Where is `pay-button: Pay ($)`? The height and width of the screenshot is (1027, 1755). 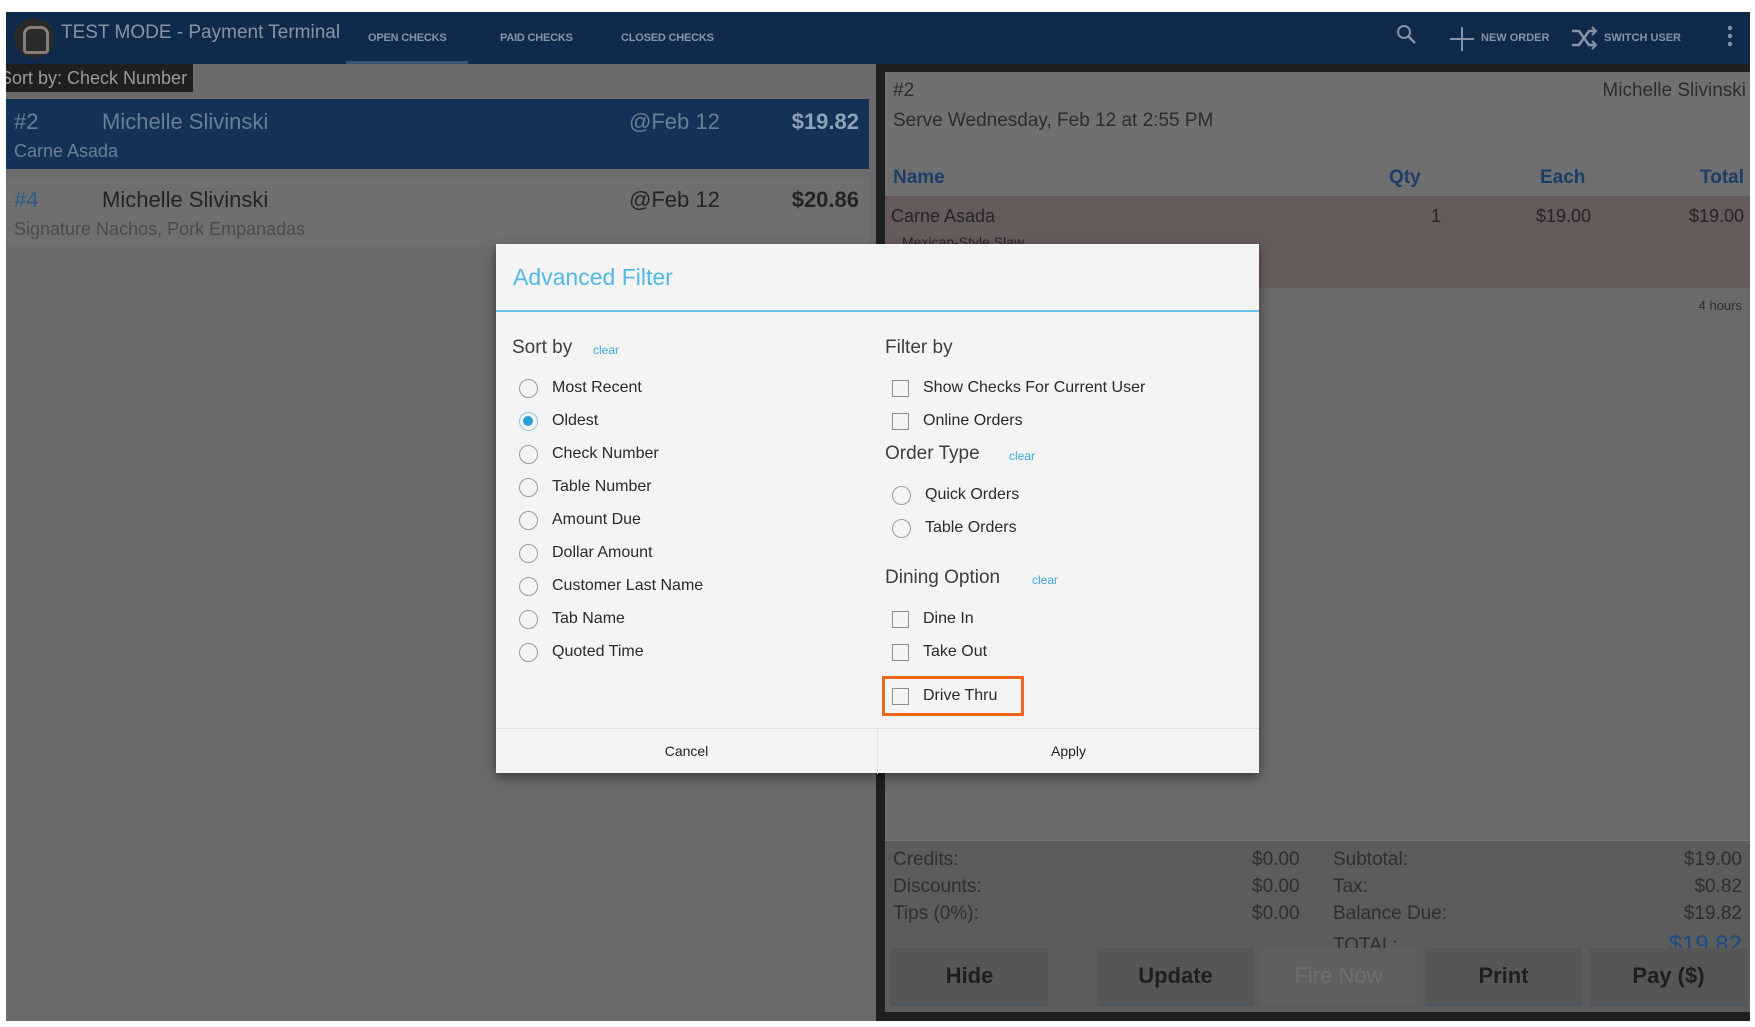 pay-button: Pay ($) is located at coordinates (1668, 977).